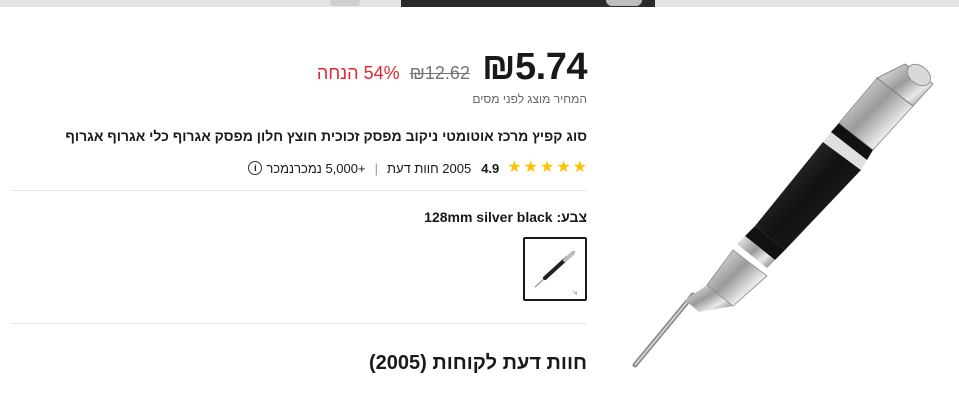 This screenshot has width=959, height=412. What do you see at coordinates (574, 294) in the screenshot?
I see `svg-text: 4"` at bounding box center [574, 294].